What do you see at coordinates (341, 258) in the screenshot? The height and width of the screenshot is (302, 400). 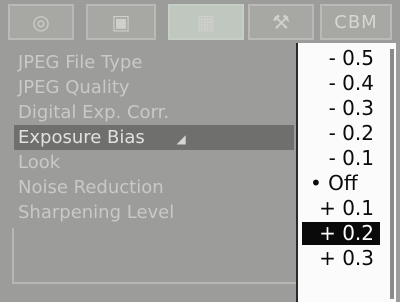 I see `dropdown-option: + 0.3` at bounding box center [341, 258].